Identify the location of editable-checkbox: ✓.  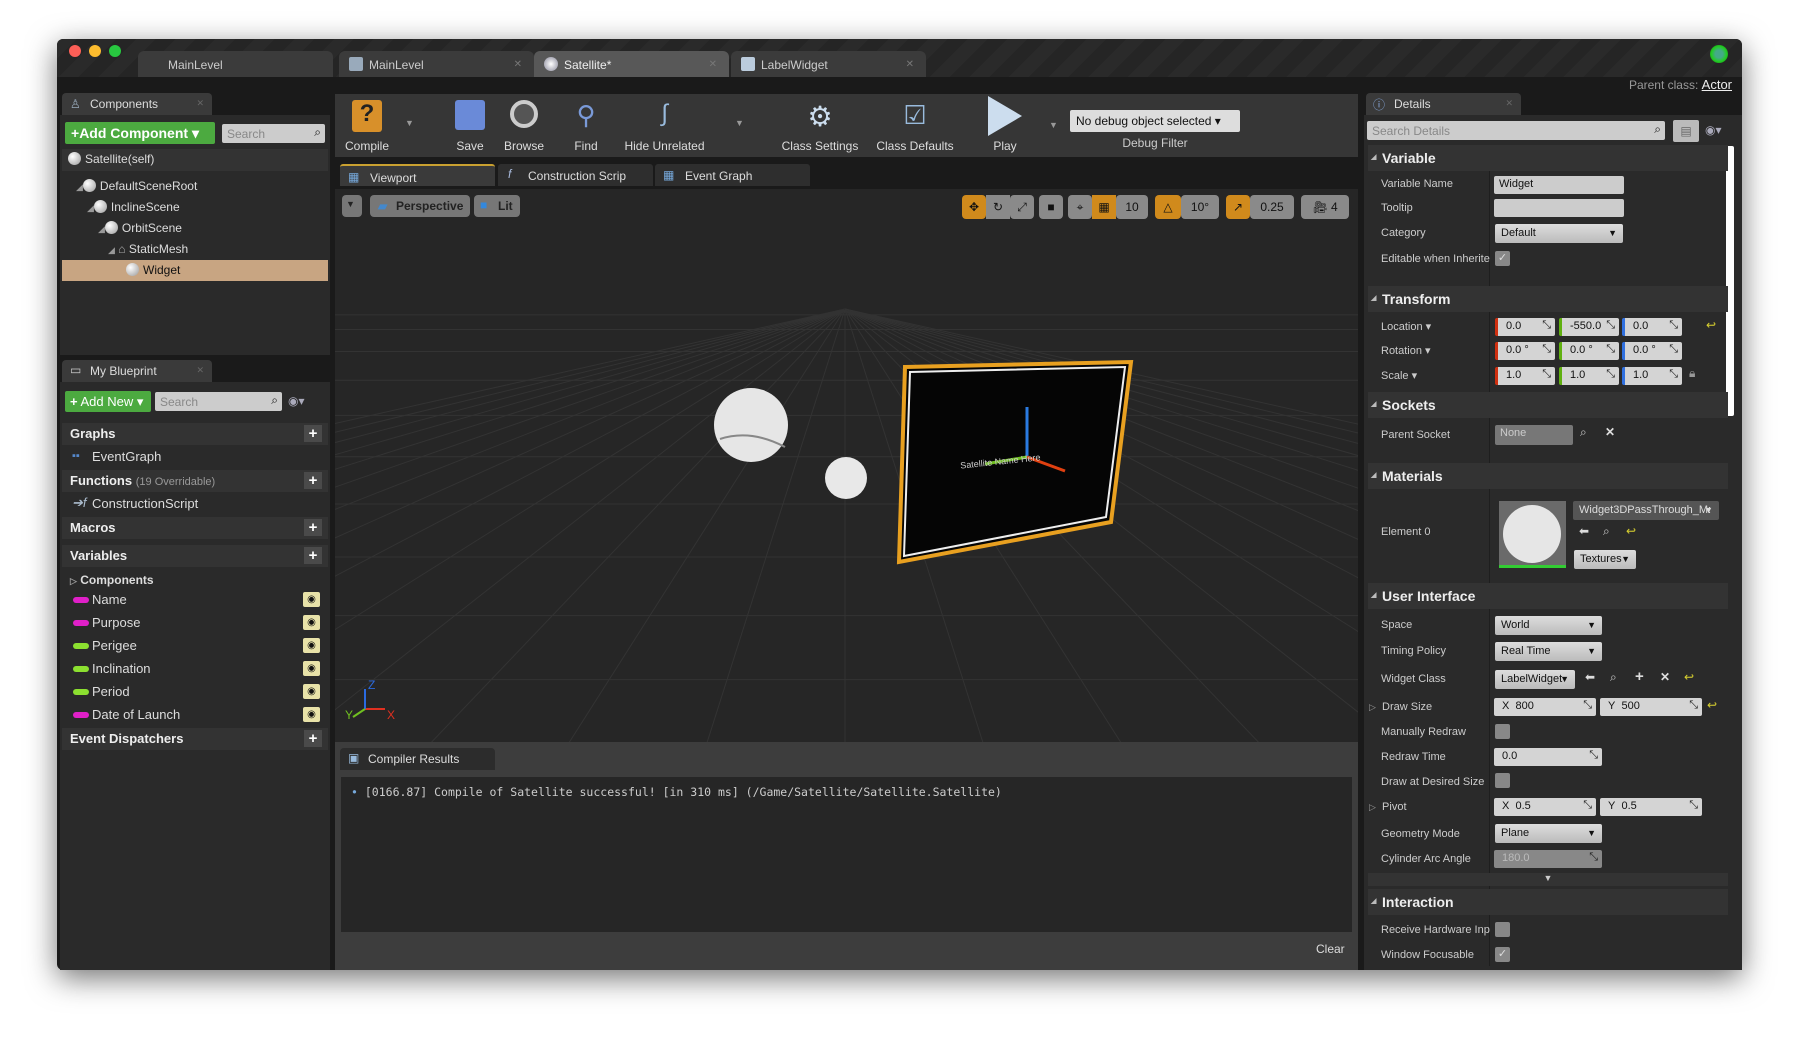
(1502, 258).